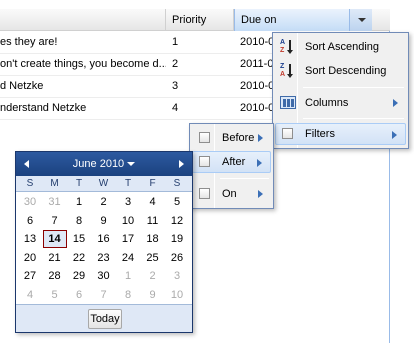 Image resolution: width=414 pixels, height=343 pixels. Describe the element at coordinates (83, 20) in the screenshot. I see `column-header-text` at that location.